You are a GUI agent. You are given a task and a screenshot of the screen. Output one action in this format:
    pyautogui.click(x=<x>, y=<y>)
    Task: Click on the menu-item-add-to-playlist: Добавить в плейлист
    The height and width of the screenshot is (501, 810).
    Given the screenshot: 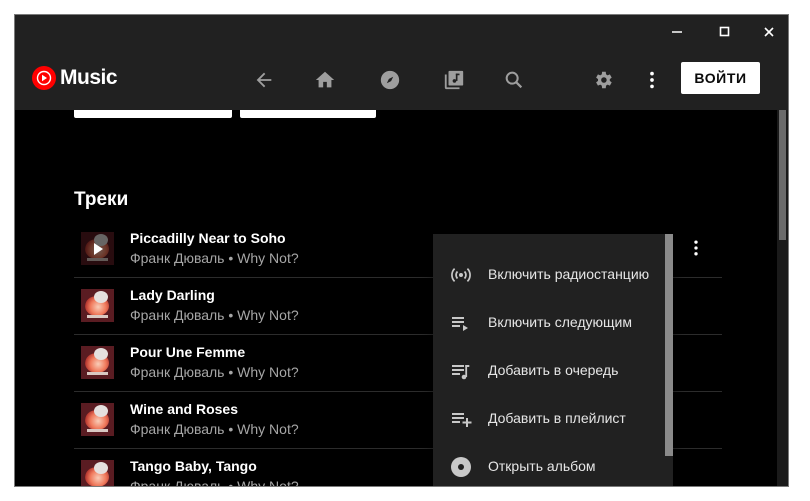 What is the action you would take?
    pyautogui.click(x=553, y=419)
    